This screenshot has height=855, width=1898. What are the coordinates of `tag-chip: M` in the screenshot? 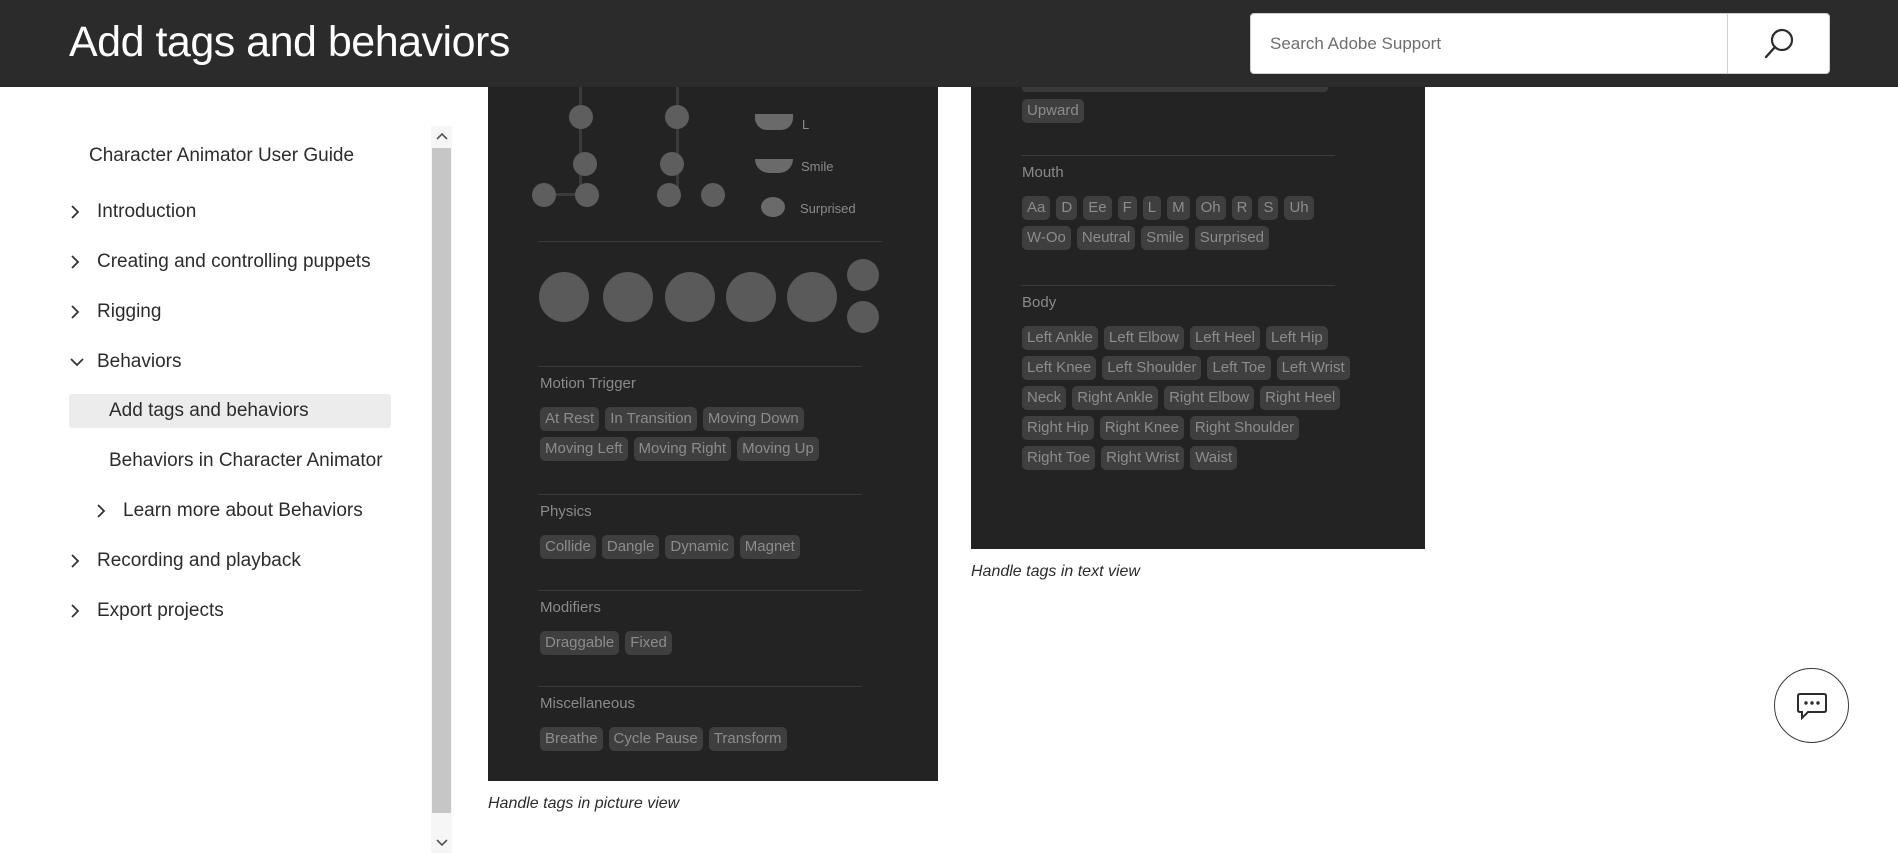 It's located at (1178, 208).